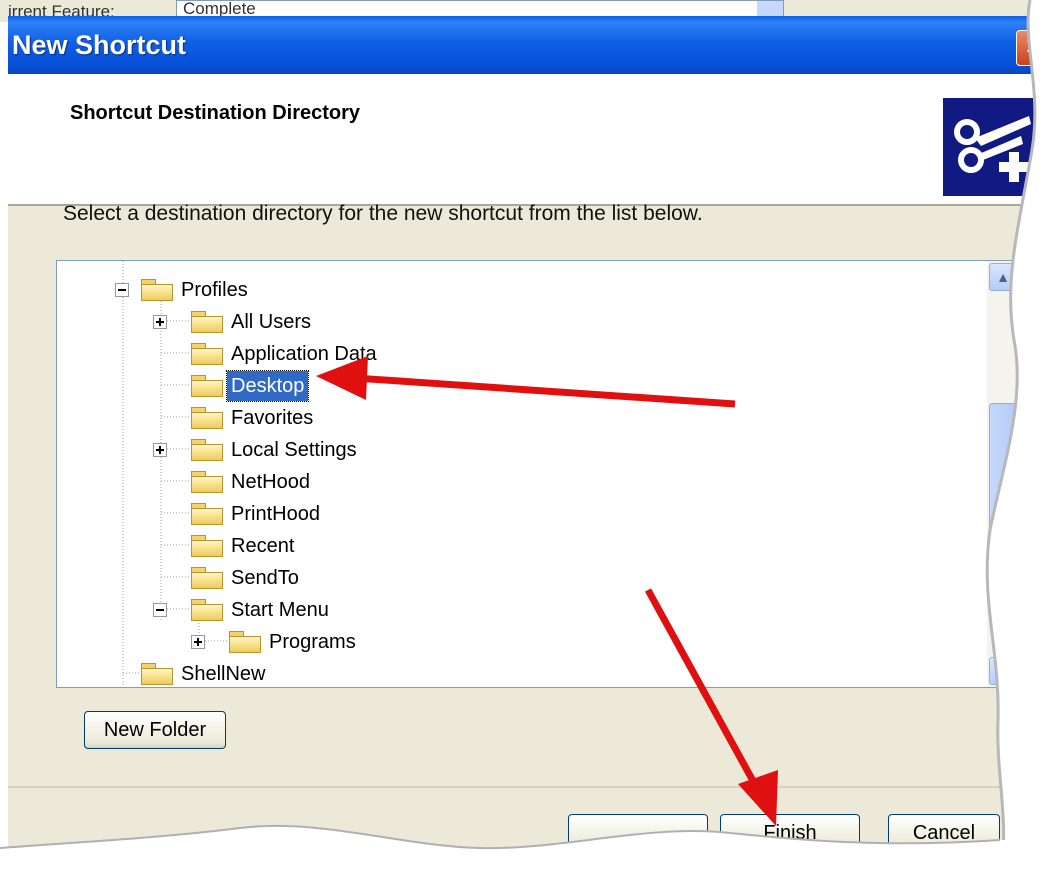 This screenshot has height=879, width=1058. I want to click on tree-item-label: Favorites, so click(272, 418).